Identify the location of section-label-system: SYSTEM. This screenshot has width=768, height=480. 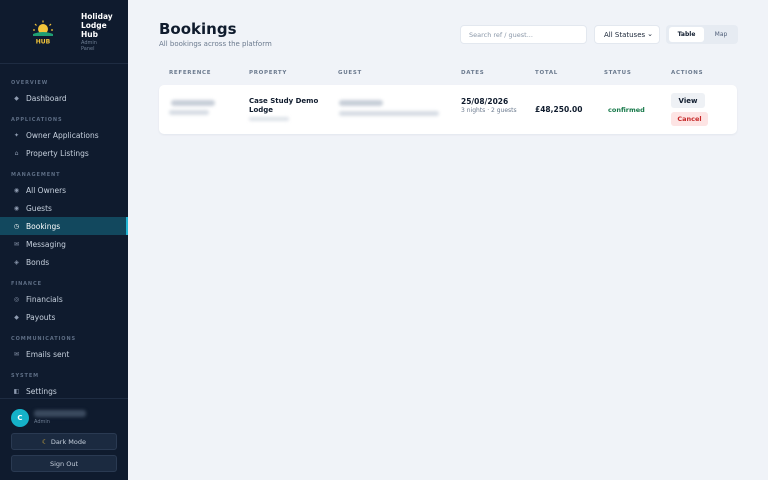
(25, 376).